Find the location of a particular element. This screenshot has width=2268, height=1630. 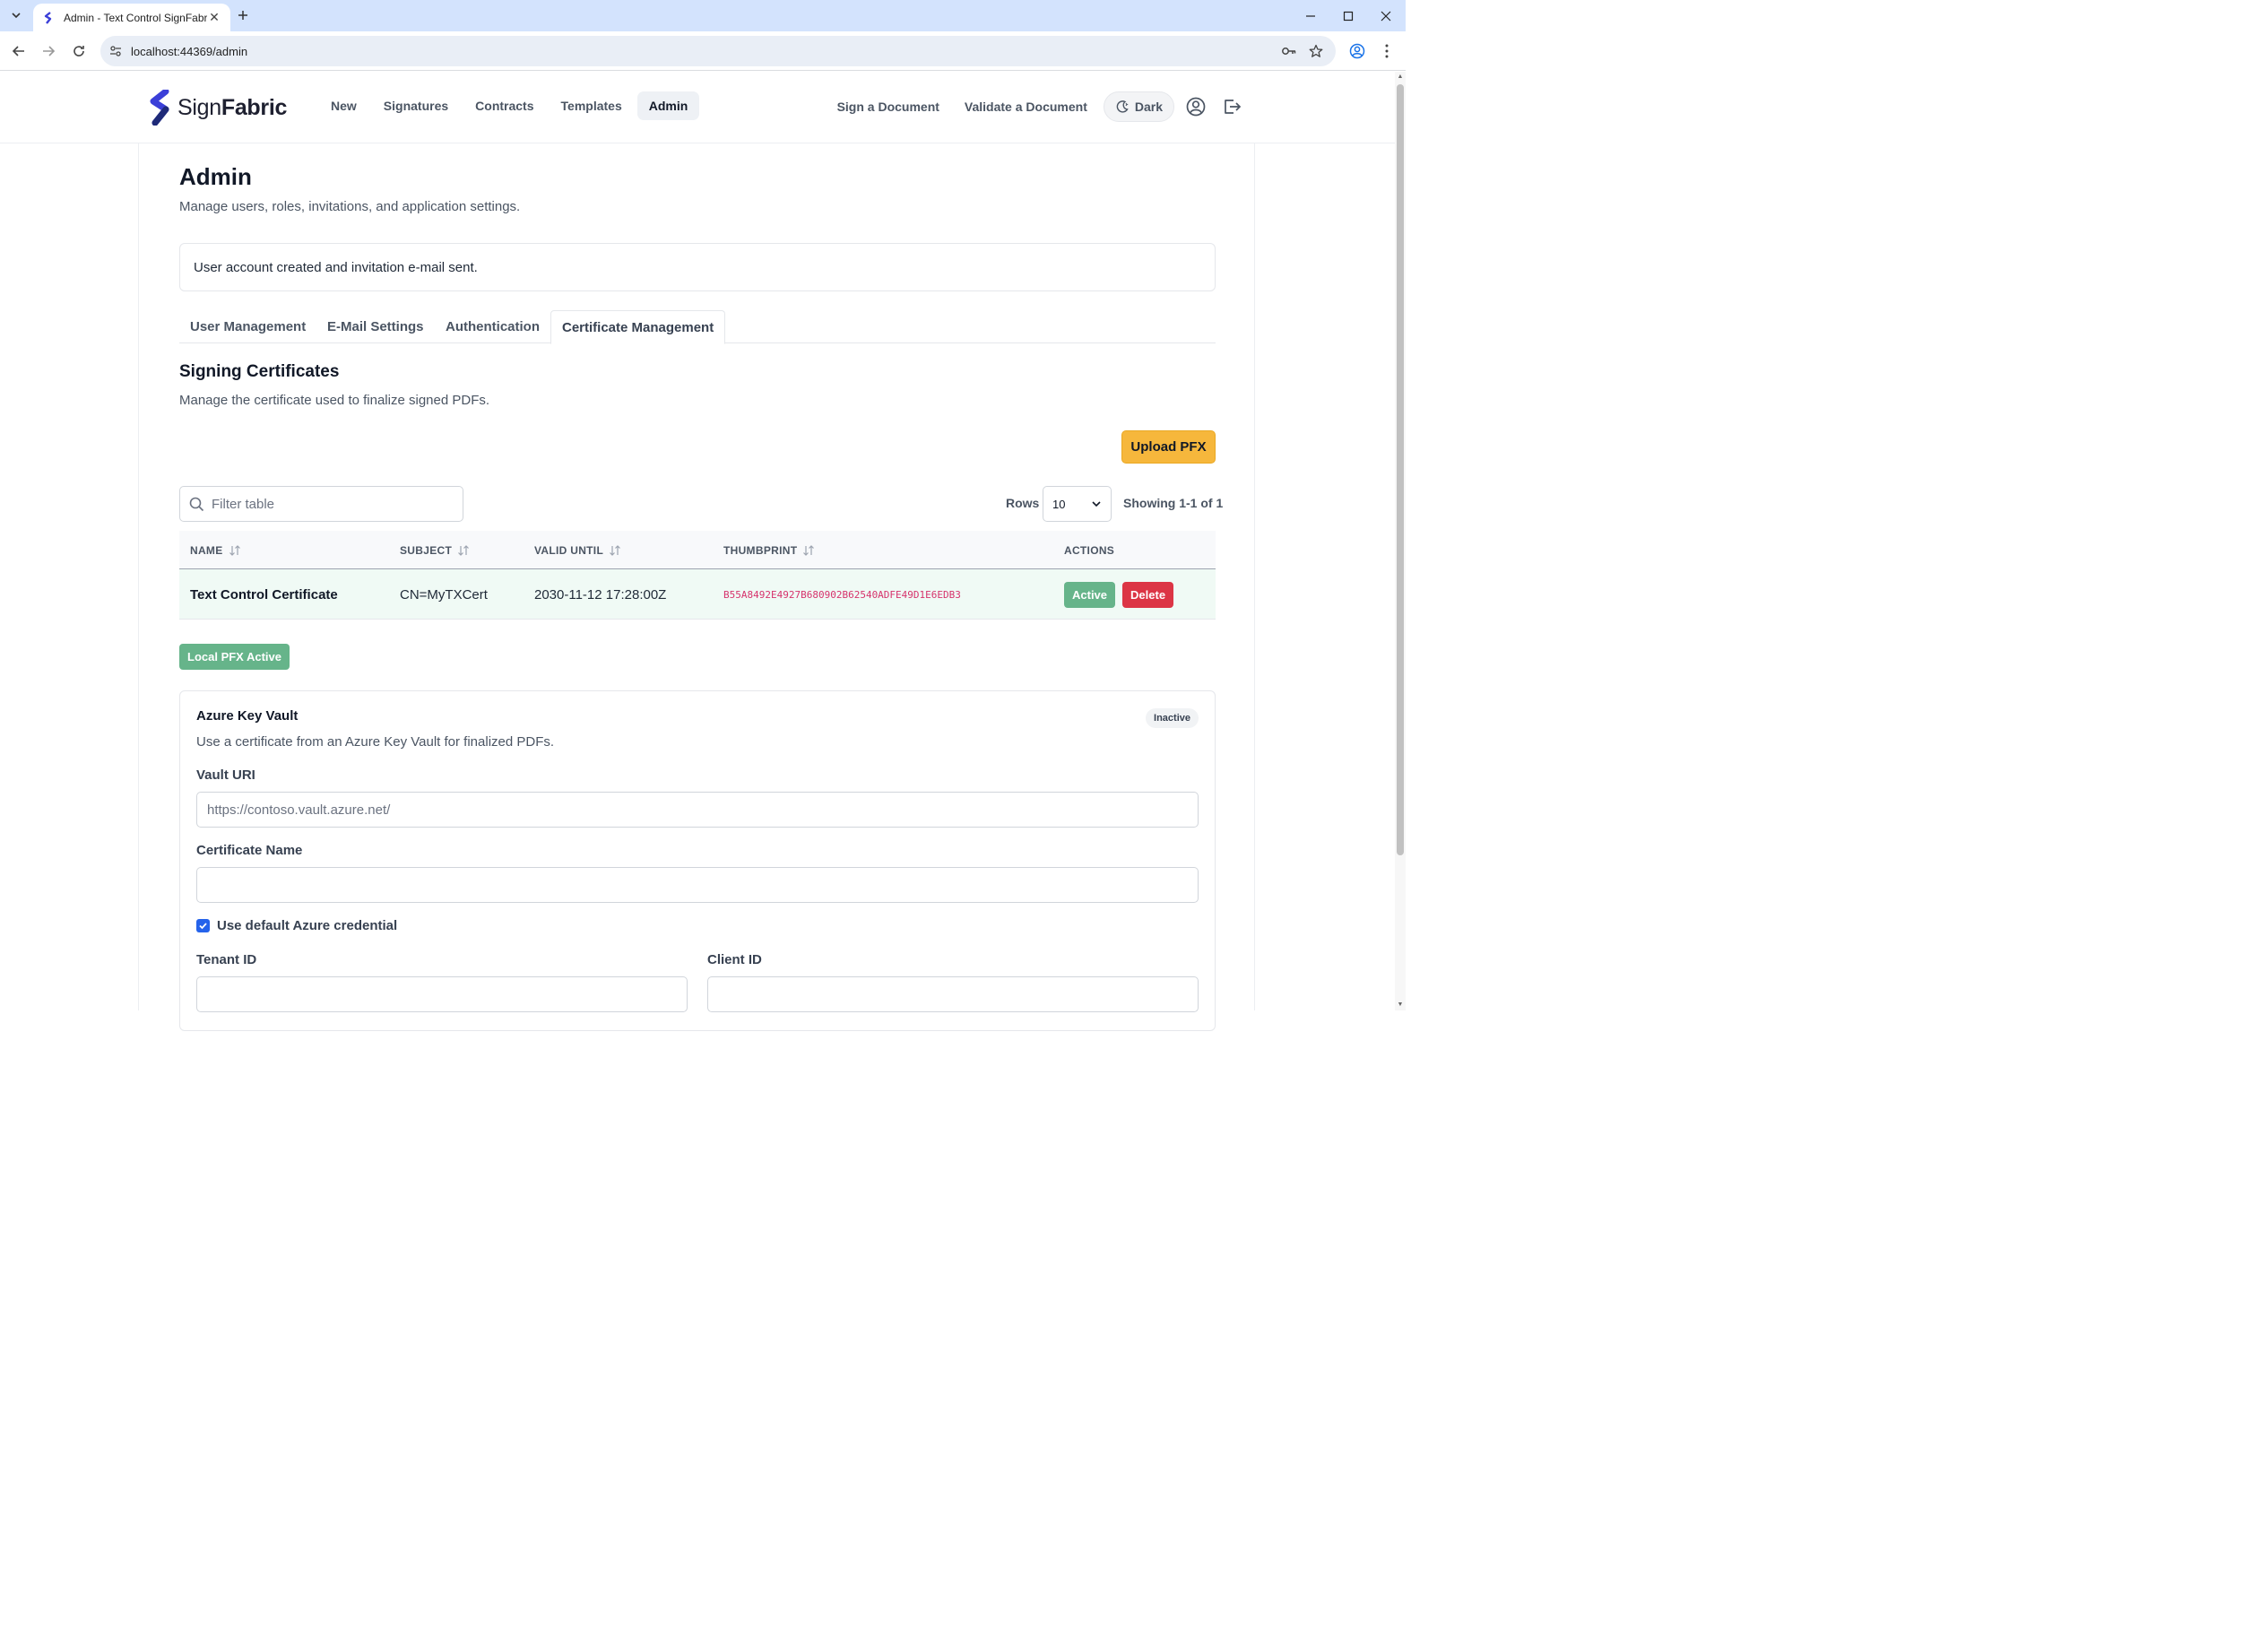

tab-close-icon: ✕ is located at coordinates (214, 17).